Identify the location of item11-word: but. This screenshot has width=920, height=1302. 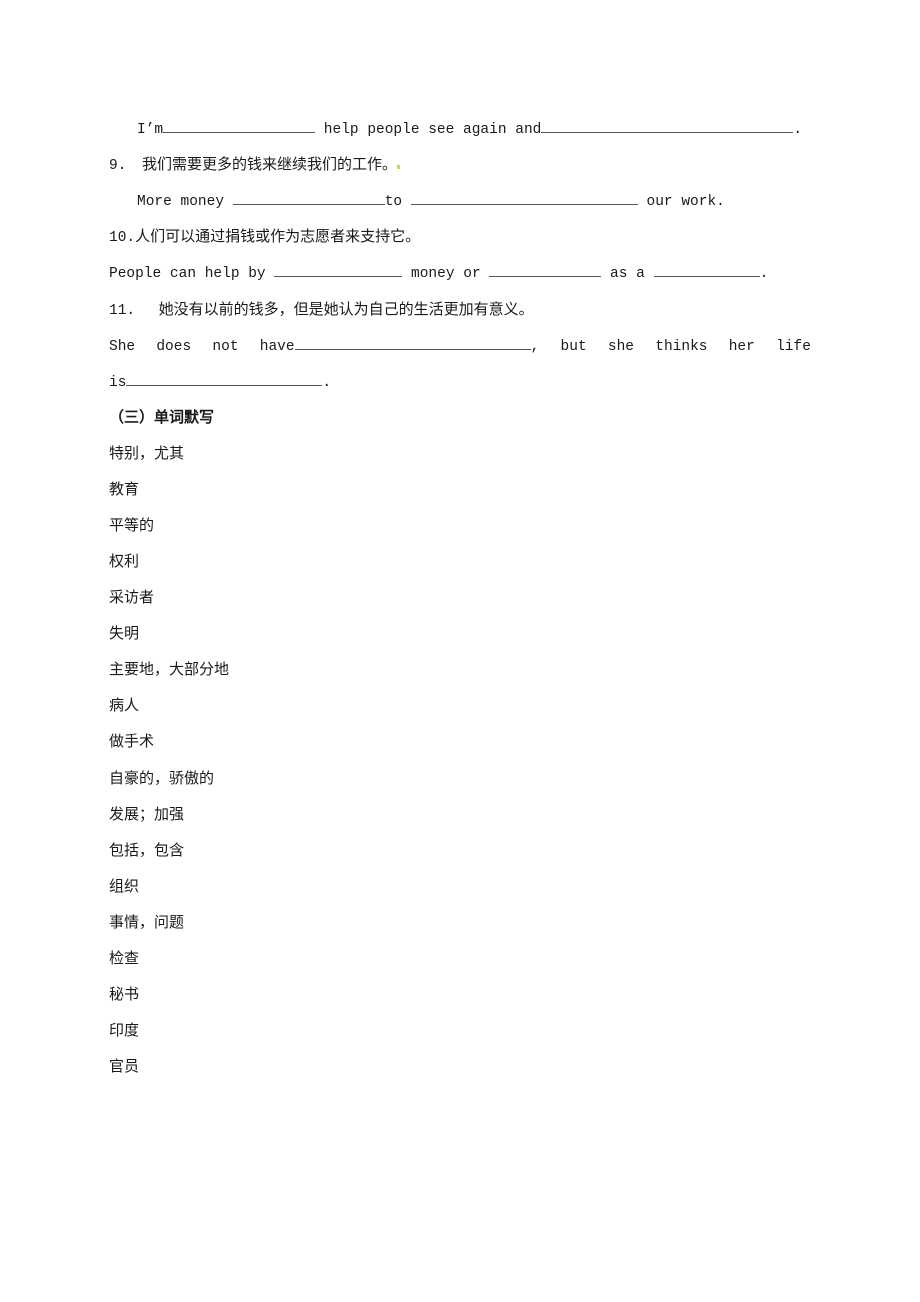
(573, 347).